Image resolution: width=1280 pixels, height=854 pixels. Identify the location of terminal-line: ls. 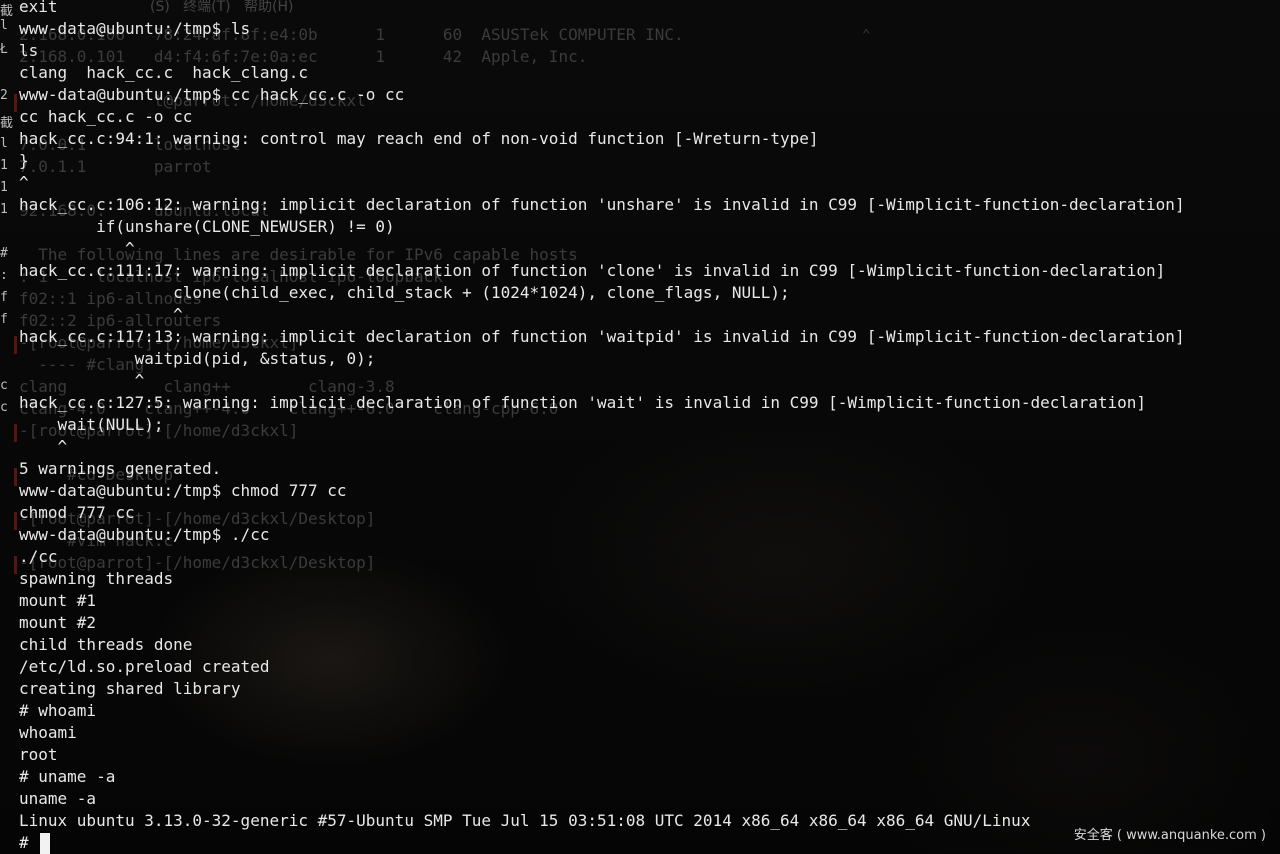
(29, 50).